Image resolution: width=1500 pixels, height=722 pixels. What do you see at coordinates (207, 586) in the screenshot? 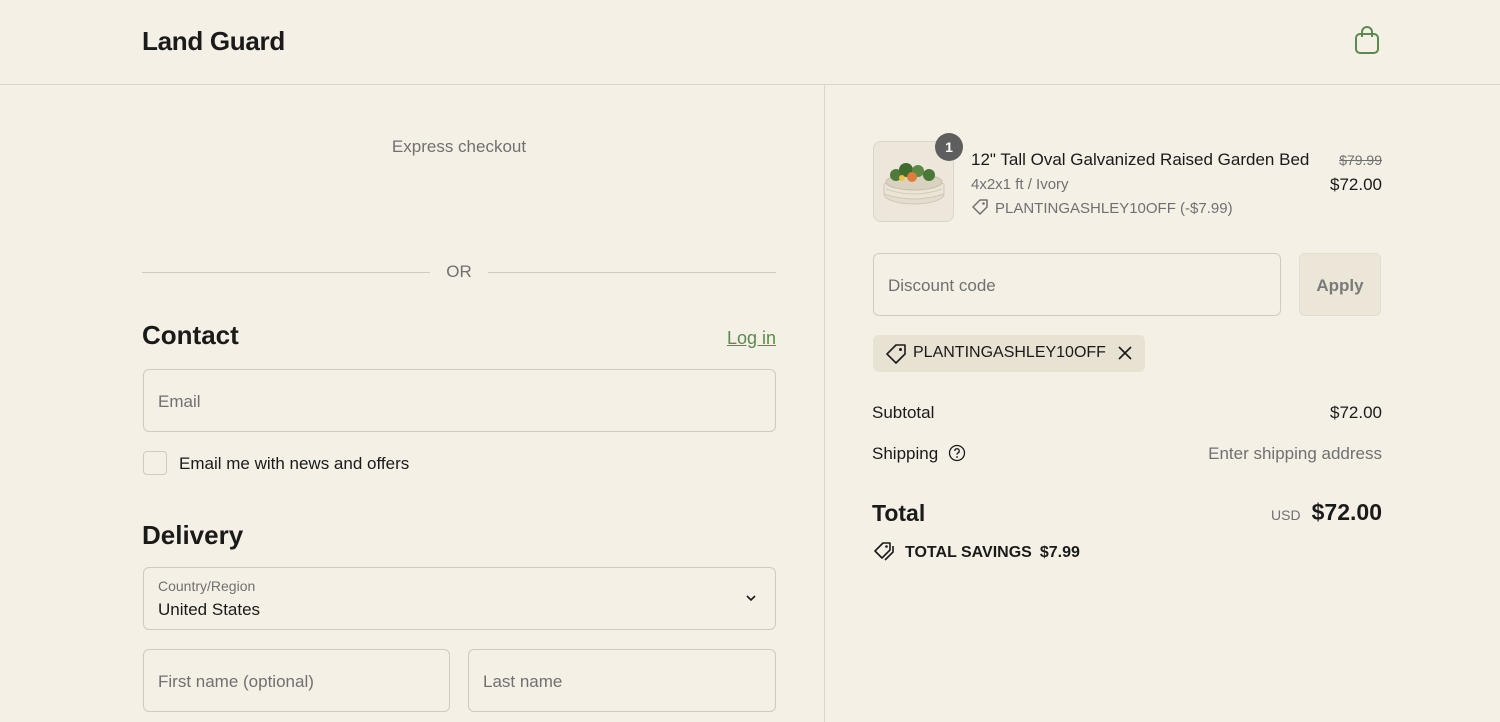
I see `country-label: Country/Region` at bounding box center [207, 586].